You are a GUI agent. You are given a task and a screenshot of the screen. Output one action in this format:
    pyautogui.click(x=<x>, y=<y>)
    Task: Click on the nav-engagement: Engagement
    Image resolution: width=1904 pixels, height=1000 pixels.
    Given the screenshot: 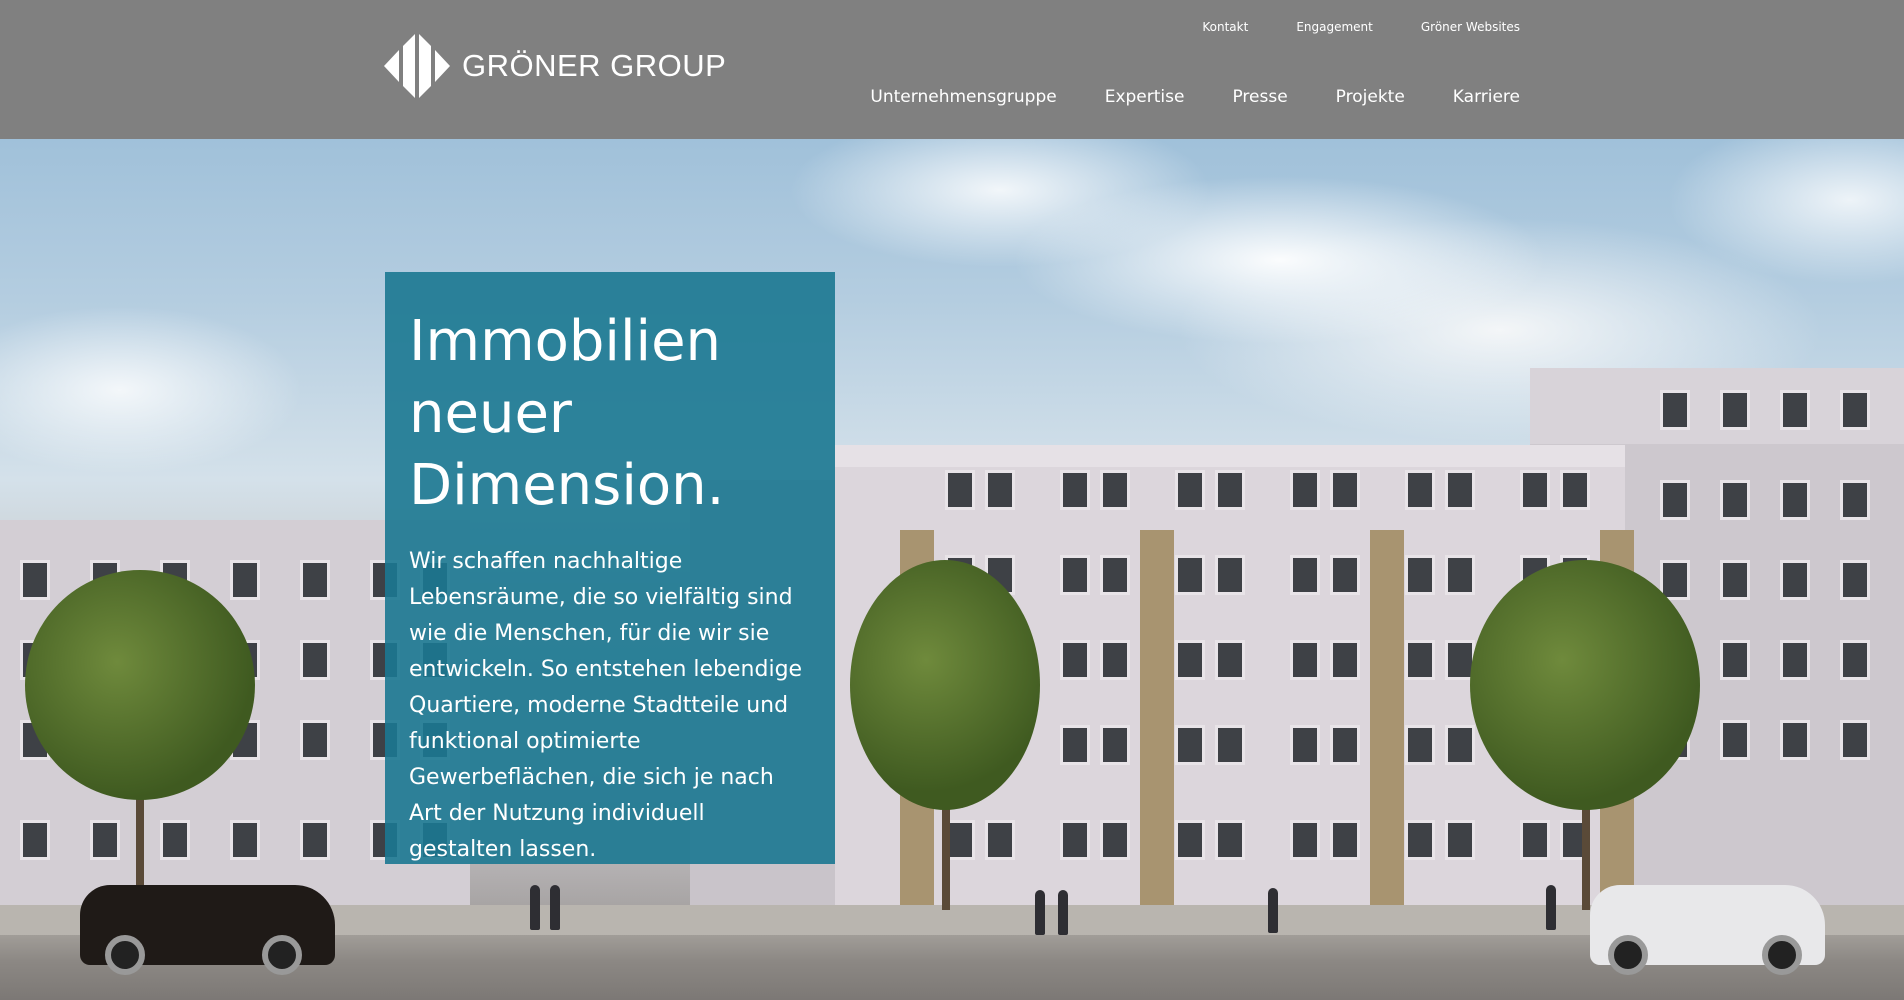 What is the action you would take?
    pyautogui.click(x=1334, y=27)
    